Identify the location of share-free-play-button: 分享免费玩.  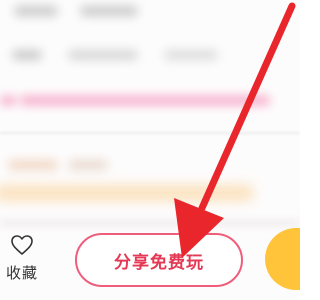
(159, 260).